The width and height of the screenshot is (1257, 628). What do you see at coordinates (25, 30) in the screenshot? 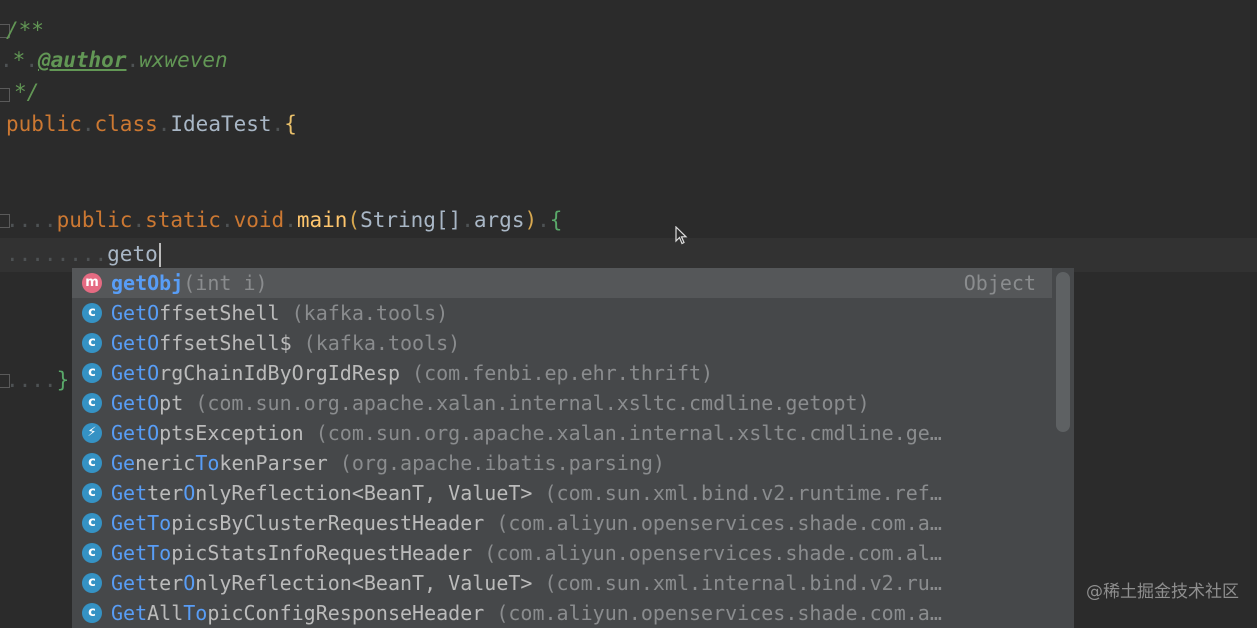
I see `code-line-1: /**` at bounding box center [25, 30].